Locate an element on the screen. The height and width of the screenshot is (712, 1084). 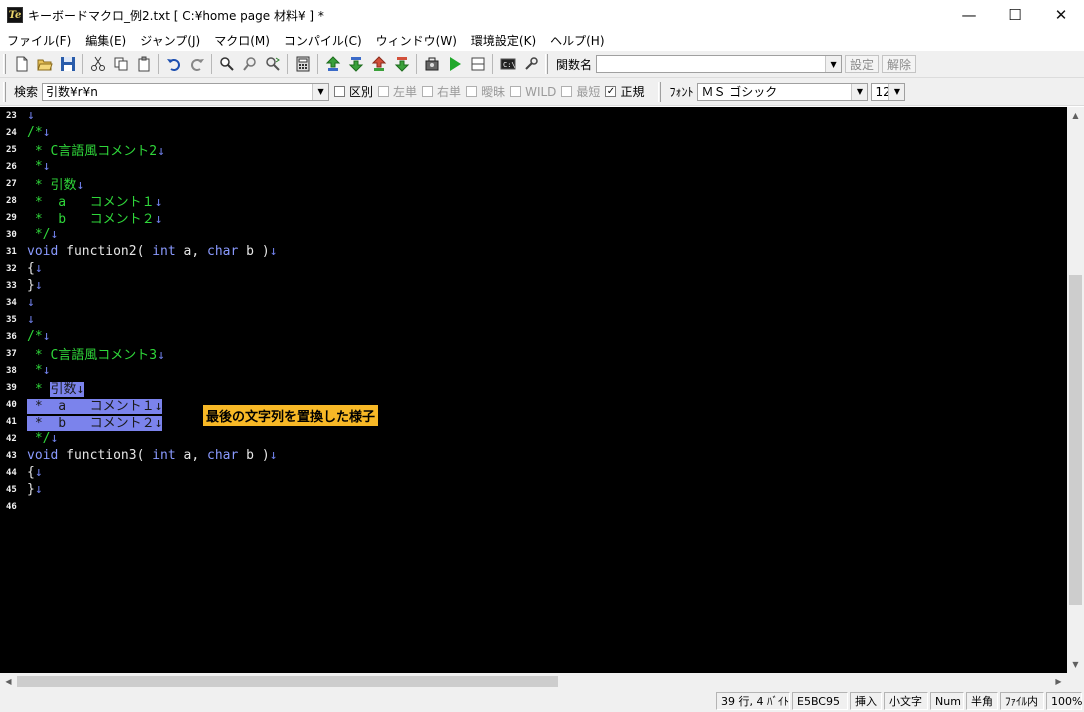
function-name-combo: ▼ is located at coordinates (719, 64).